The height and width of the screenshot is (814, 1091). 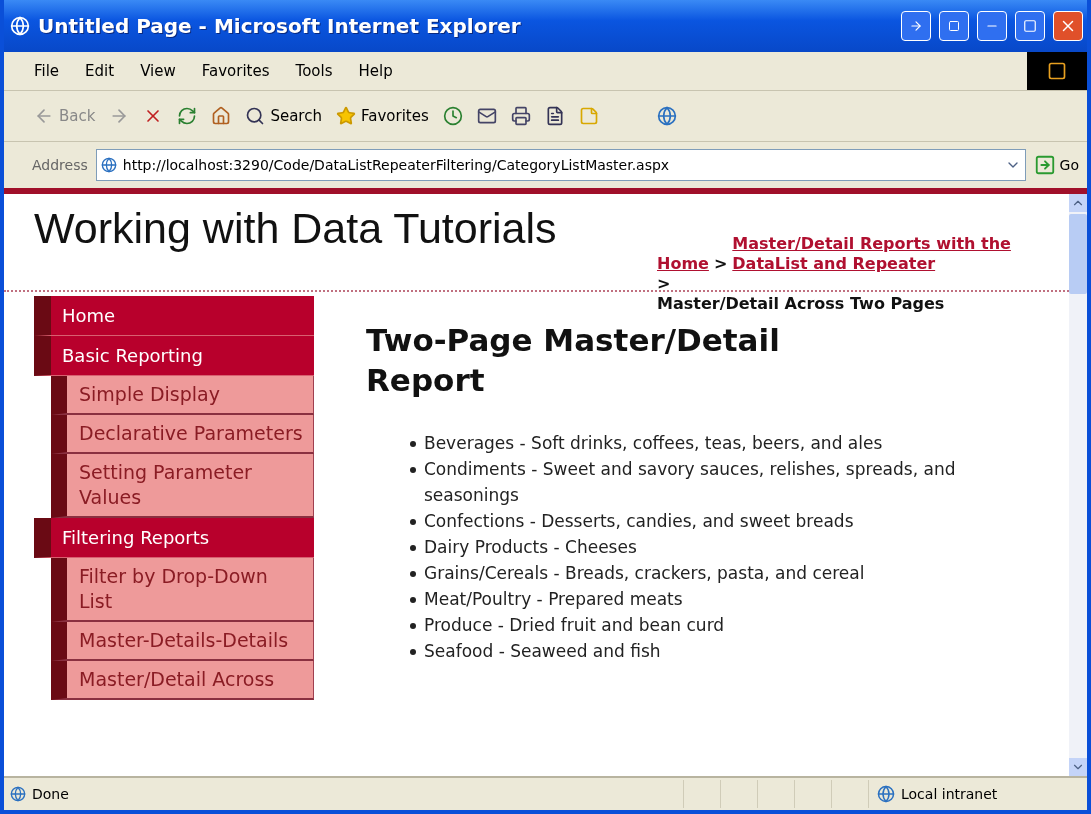 What do you see at coordinates (314, 71) in the screenshot?
I see `menu-item: Tools` at bounding box center [314, 71].